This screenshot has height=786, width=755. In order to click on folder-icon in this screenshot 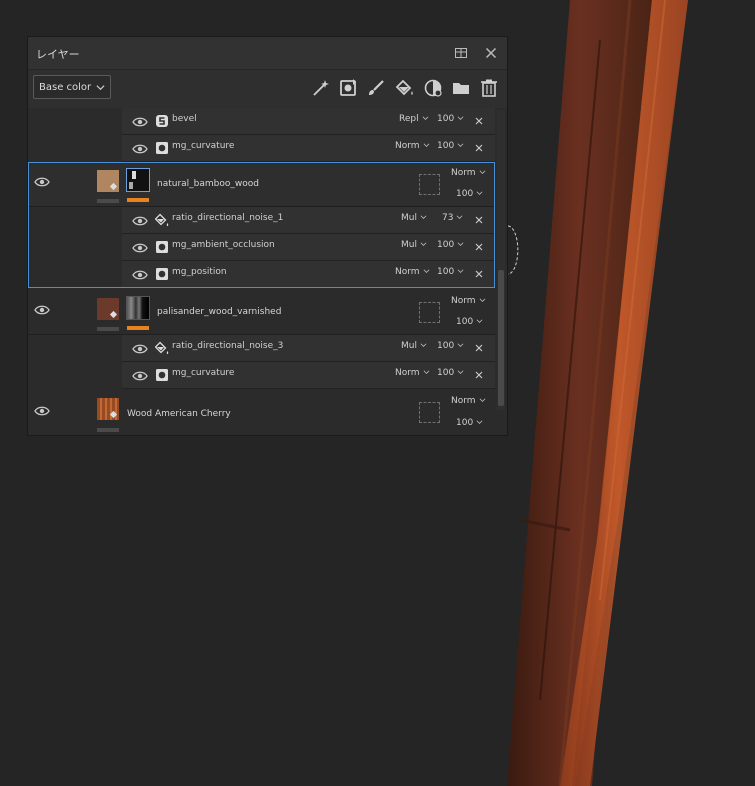, I will do `click(461, 88)`.